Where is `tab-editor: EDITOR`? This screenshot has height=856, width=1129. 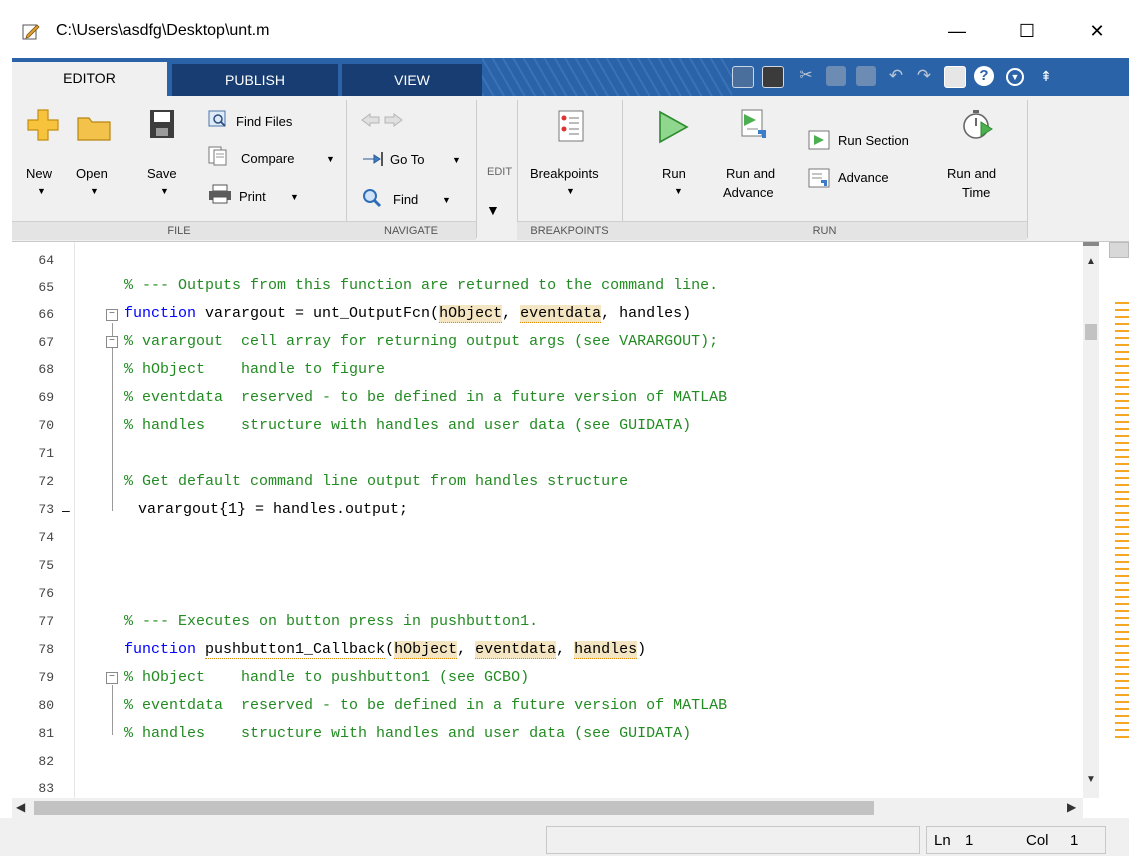 tab-editor: EDITOR is located at coordinates (89, 79).